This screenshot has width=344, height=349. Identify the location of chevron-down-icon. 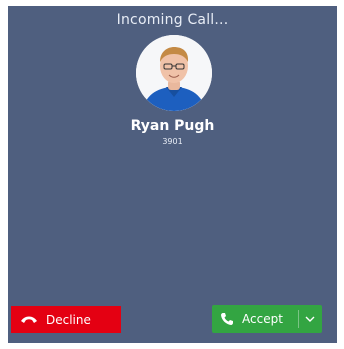
(310, 319).